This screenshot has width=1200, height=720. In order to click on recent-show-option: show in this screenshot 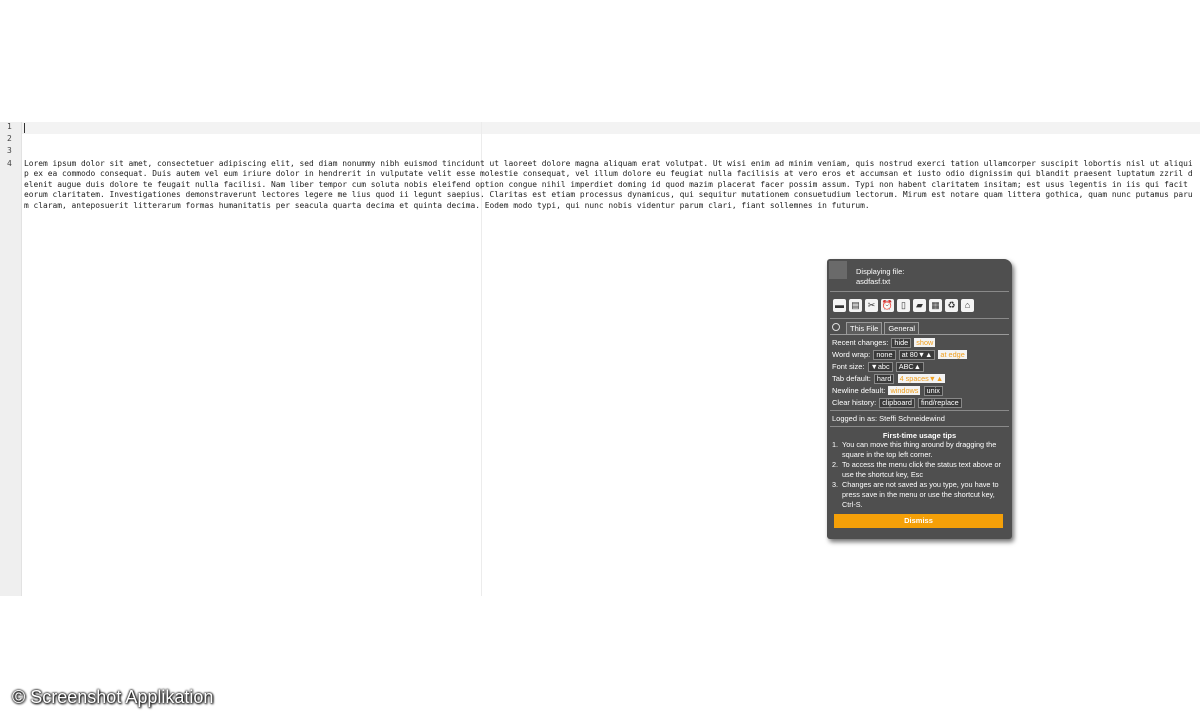, I will do `click(925, 342)`.